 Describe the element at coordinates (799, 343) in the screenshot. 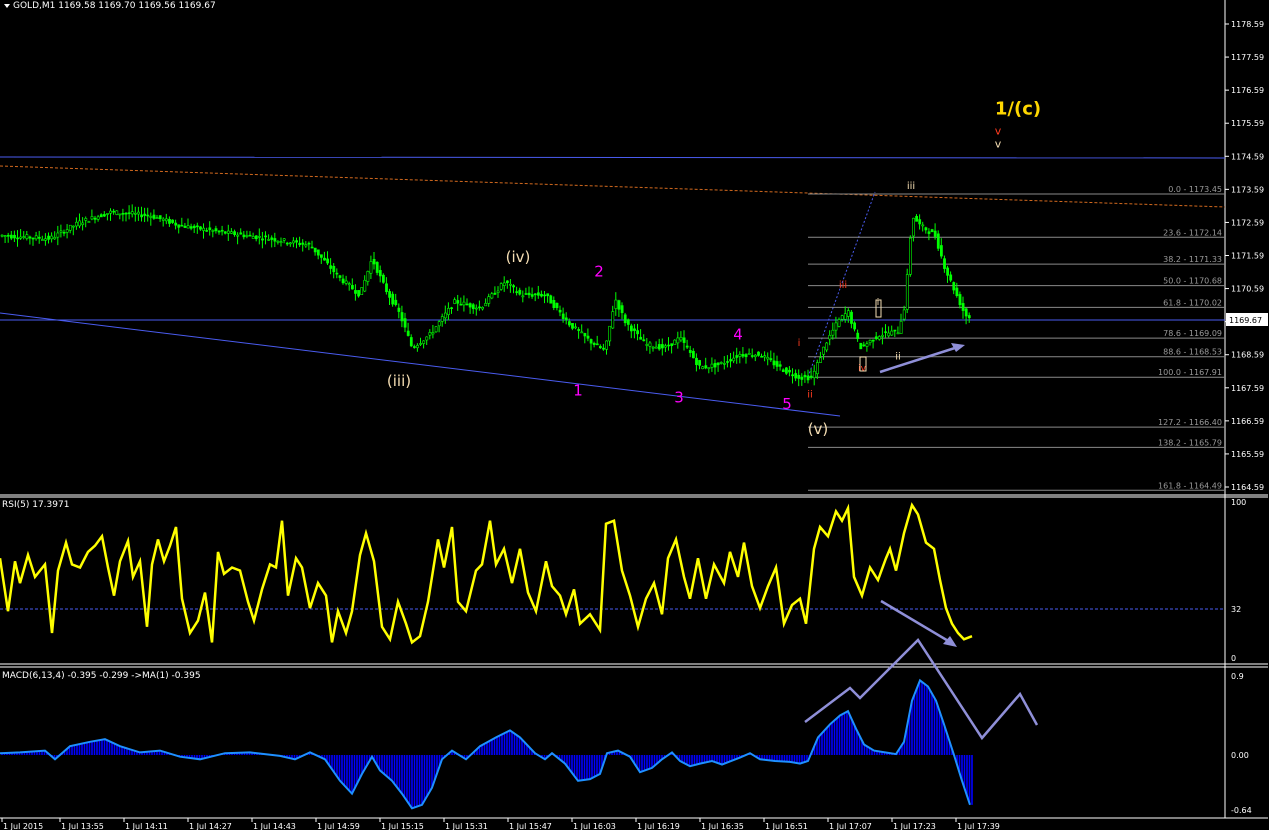

I see `wave-label: i` at that location.